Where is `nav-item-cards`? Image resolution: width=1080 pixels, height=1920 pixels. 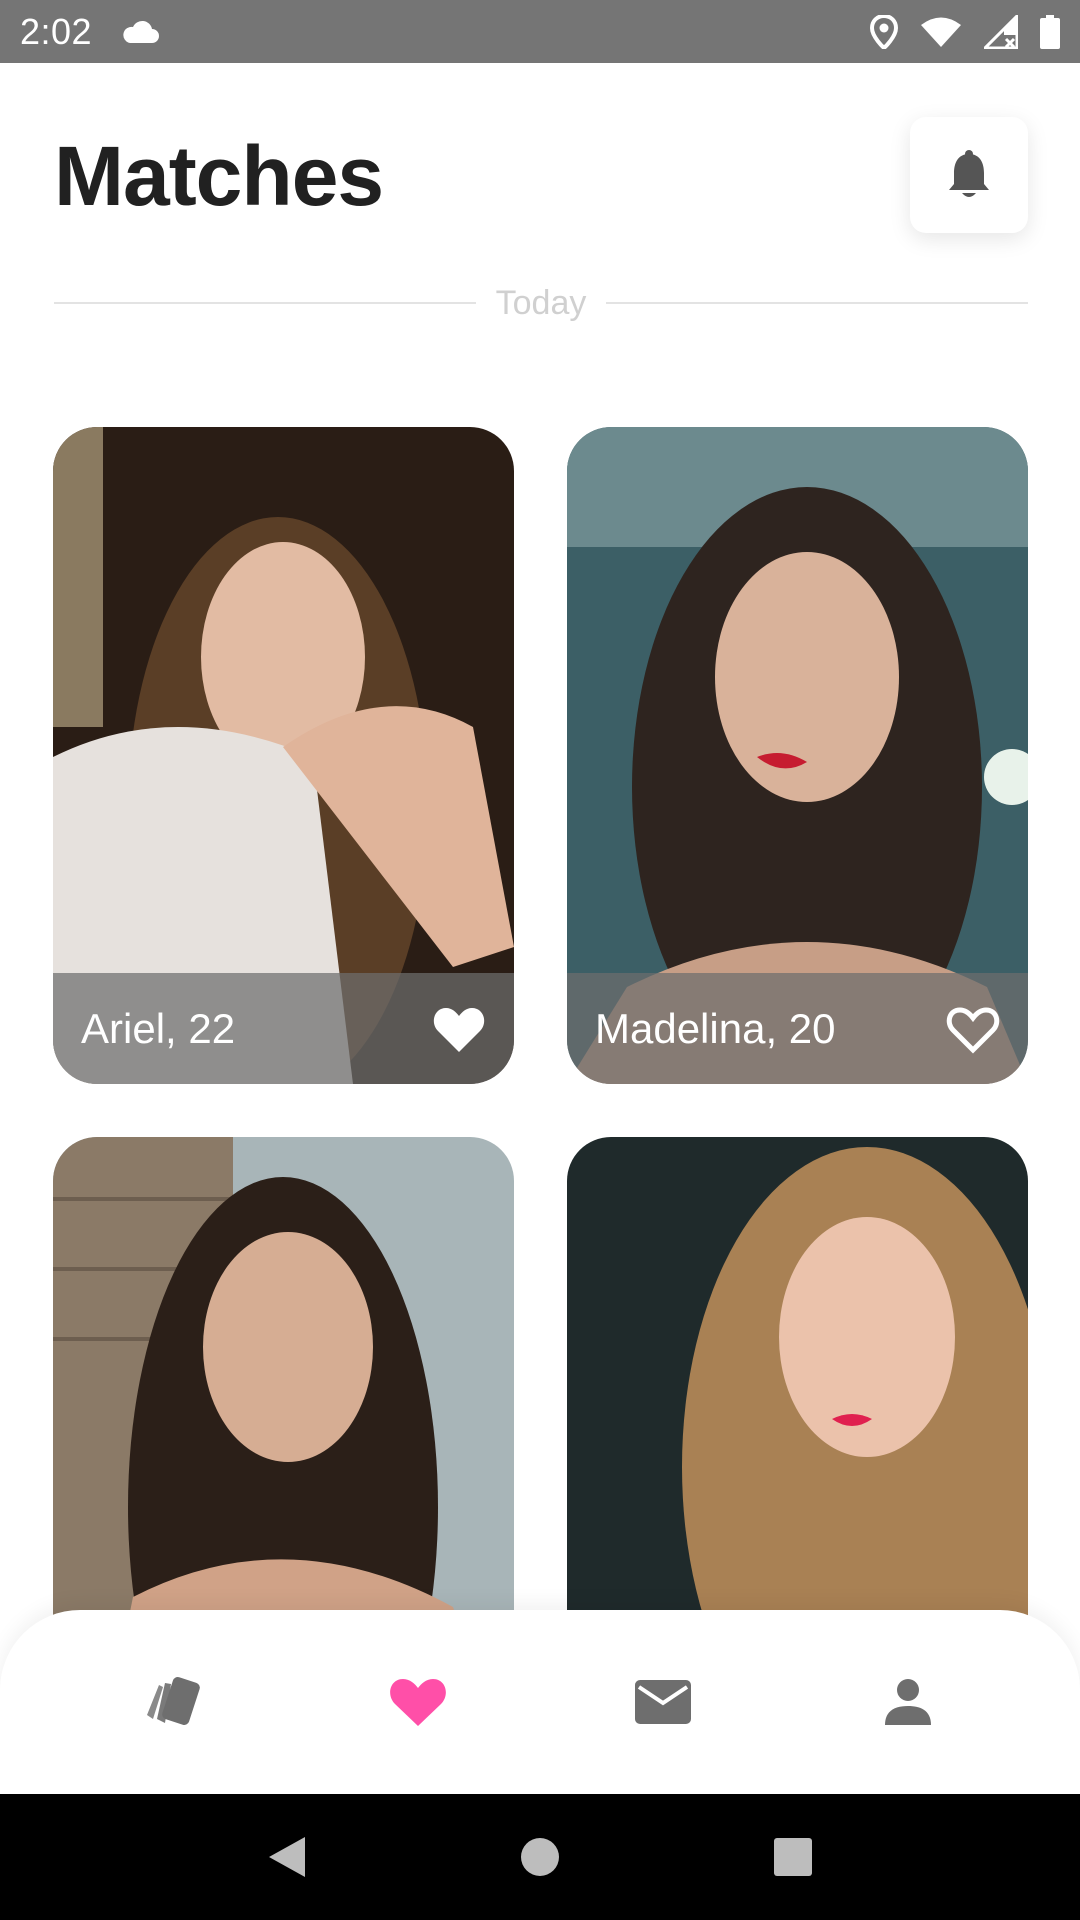 nav-item-cards is located at coordinates (173, 1702).